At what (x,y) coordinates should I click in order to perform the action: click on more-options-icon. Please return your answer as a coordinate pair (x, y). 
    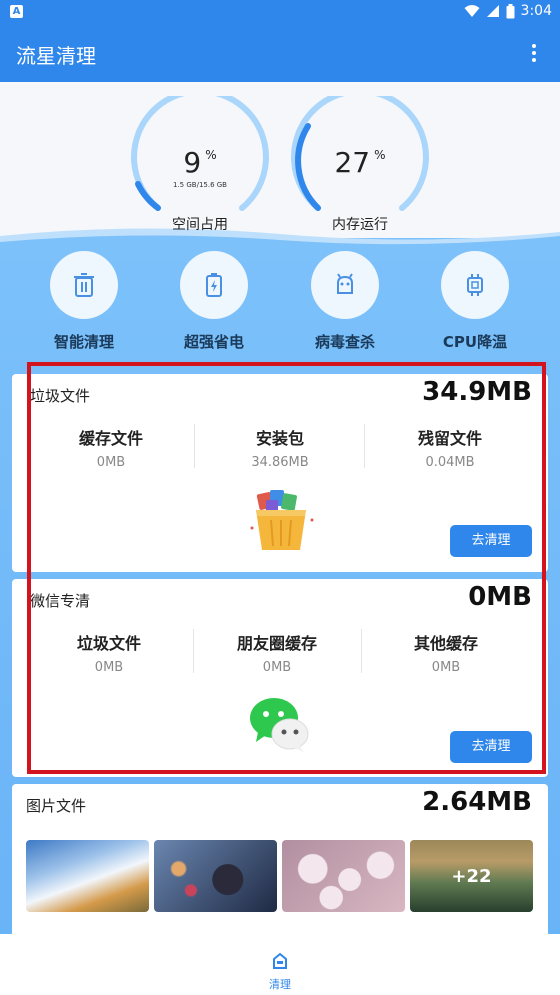
    Looking at the image, I should click on (534, 53).